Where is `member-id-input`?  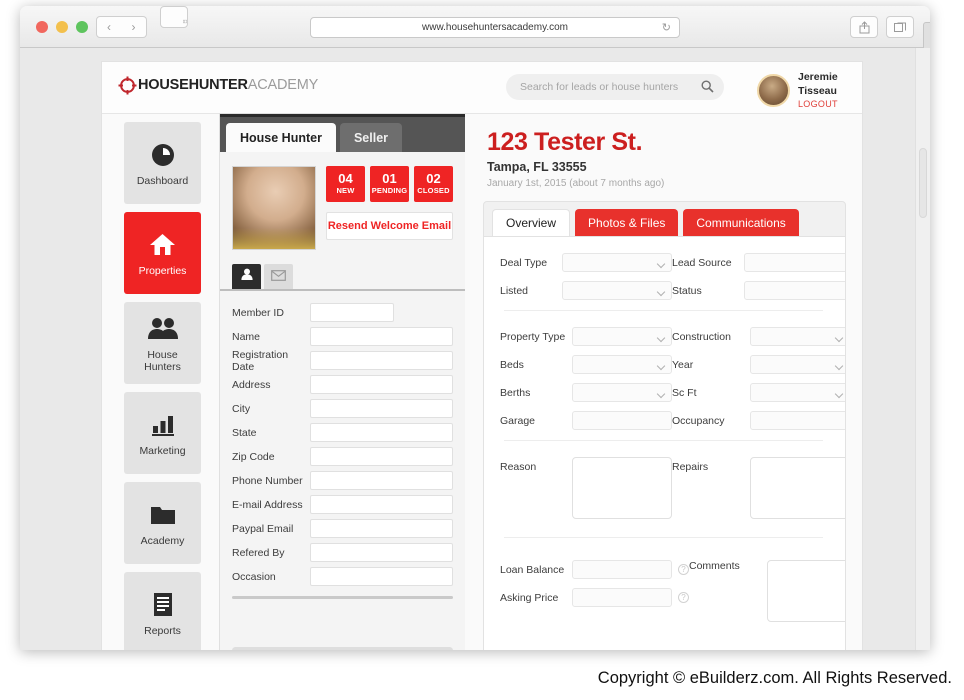
member-id-input is located at coordinates (352, 312).